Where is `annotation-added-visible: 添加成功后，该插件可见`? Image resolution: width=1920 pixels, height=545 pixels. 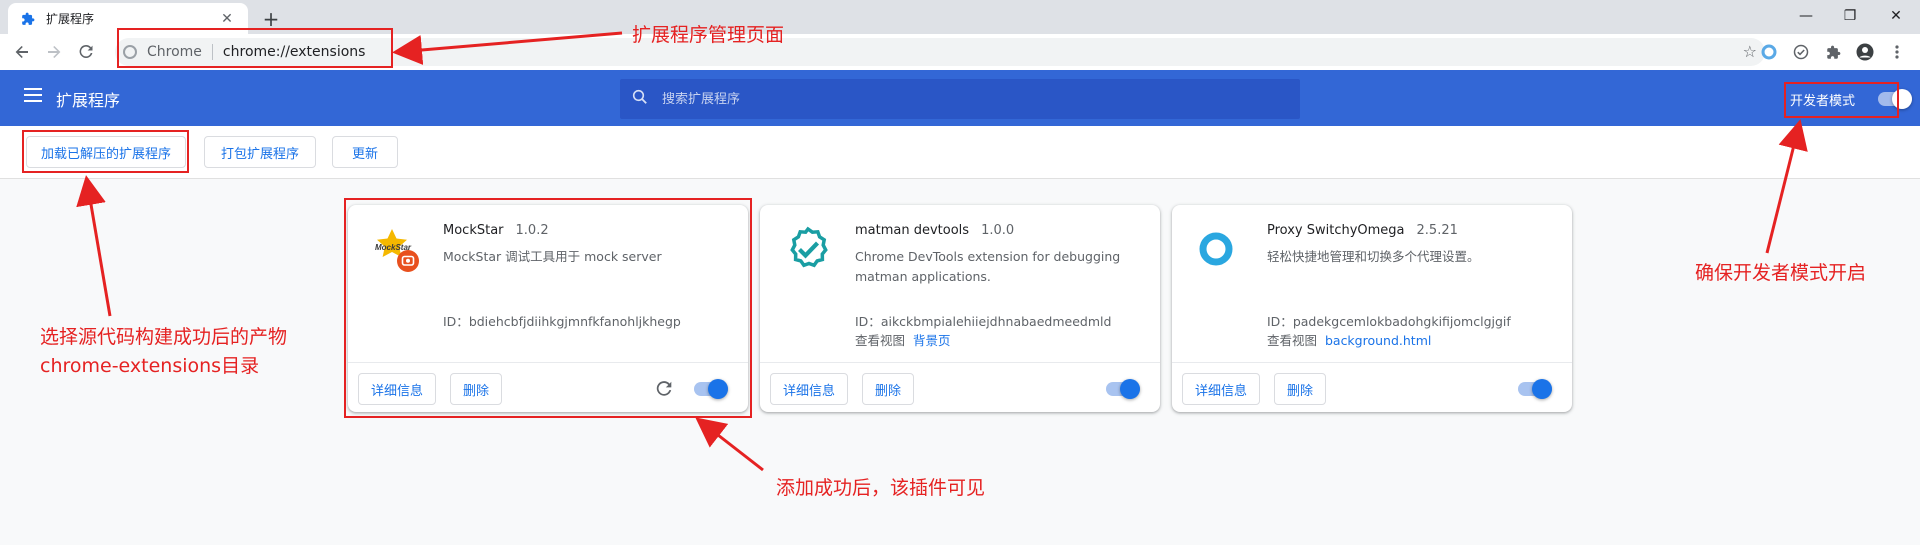 annotation-added-visible: 添加成功后，该插件可见 is located at coordinates (881, 488).